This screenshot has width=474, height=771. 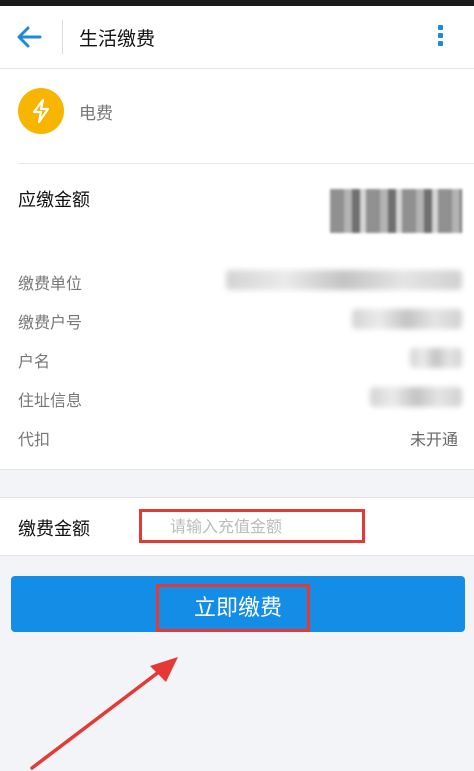 I want to click on divider, so click(x=246, y=163).